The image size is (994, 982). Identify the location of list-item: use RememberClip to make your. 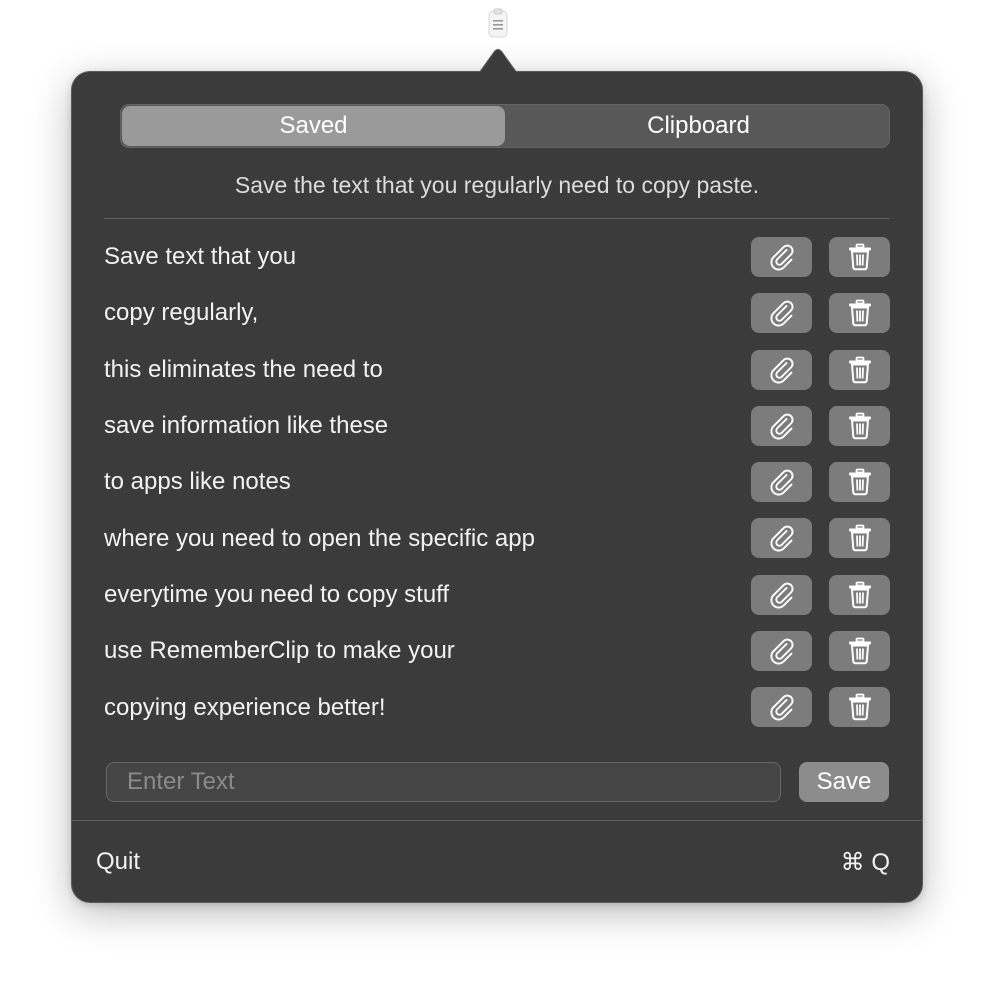
(497, 651).